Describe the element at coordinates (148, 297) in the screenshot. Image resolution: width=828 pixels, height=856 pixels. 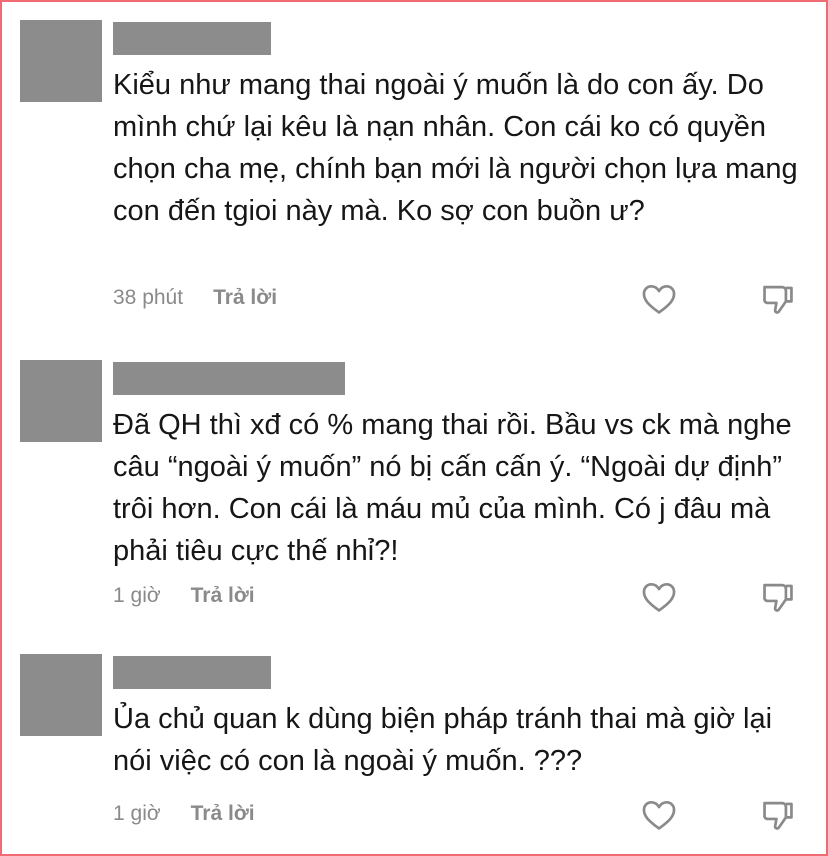
I see `comment-time: 38 phút` at that location.